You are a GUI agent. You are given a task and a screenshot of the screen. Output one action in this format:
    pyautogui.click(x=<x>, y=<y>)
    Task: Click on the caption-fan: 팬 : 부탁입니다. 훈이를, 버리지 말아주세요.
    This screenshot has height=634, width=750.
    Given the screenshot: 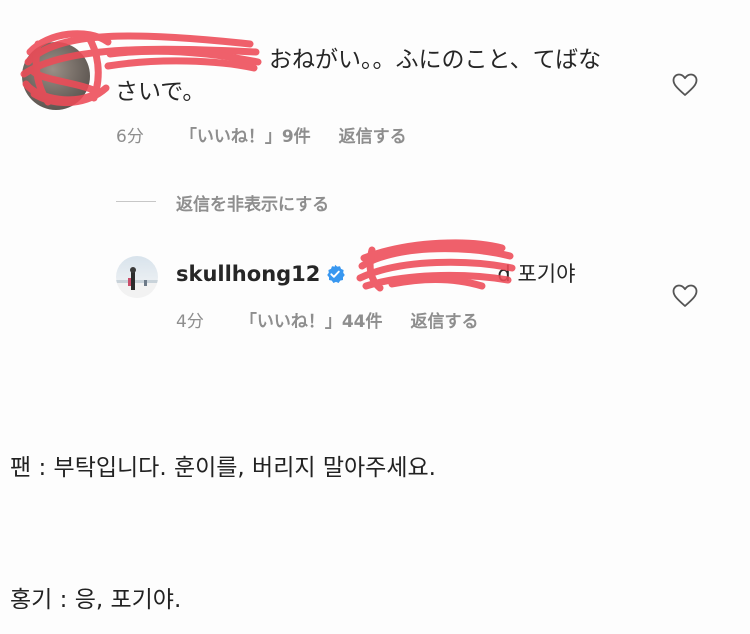 What is the action you would take?
    pyautogui.click(x=223, y=468)
    